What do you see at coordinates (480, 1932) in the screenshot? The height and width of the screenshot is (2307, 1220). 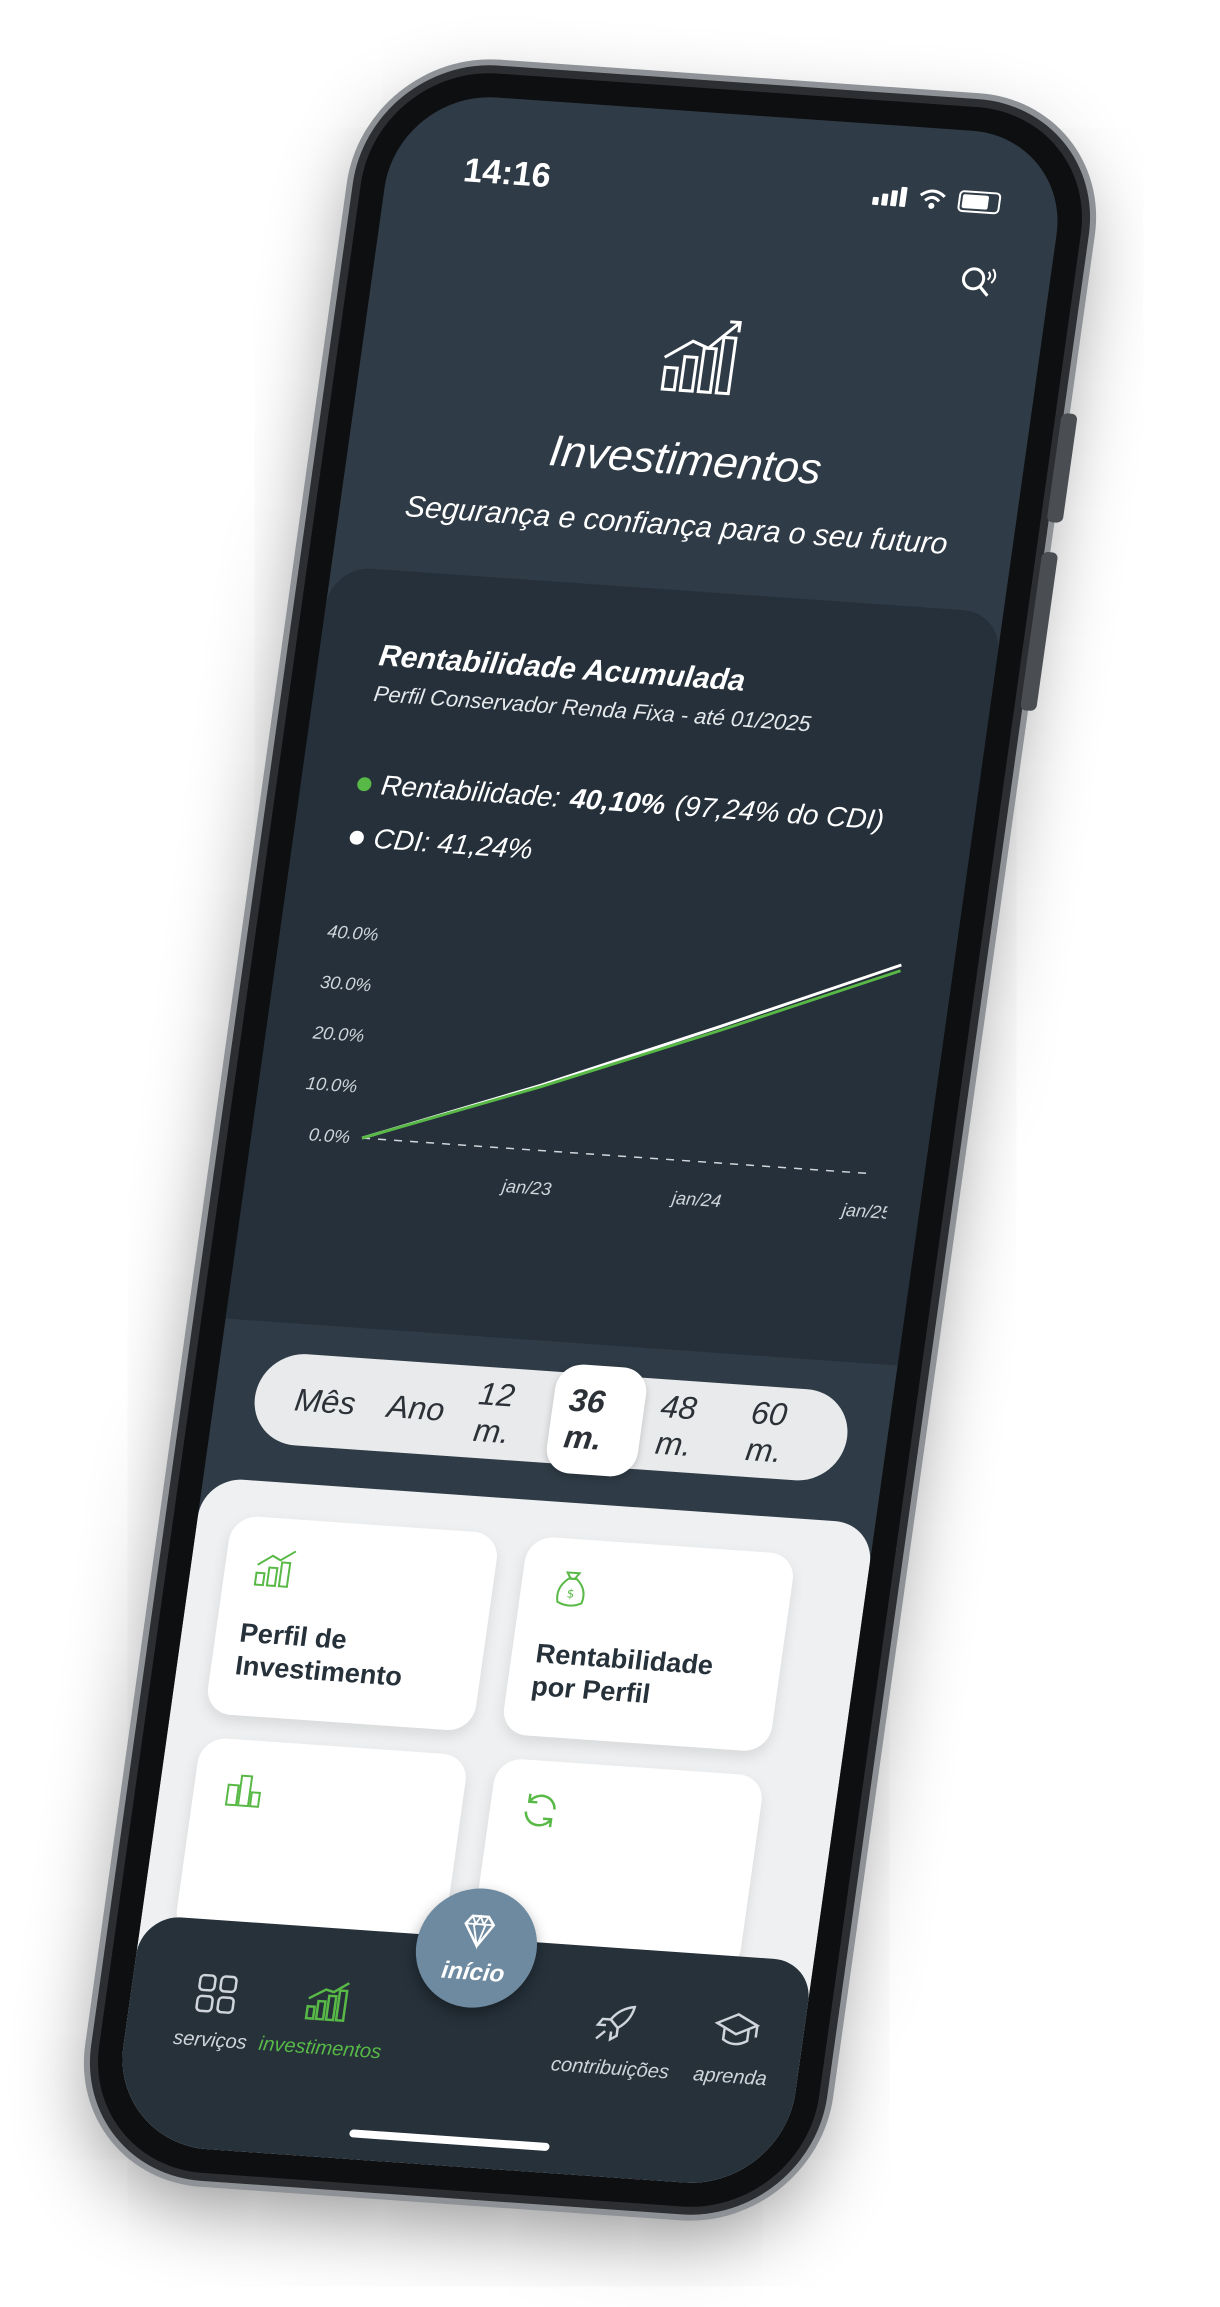 I see `diamond-icon` at bounding box center [480, 1932].